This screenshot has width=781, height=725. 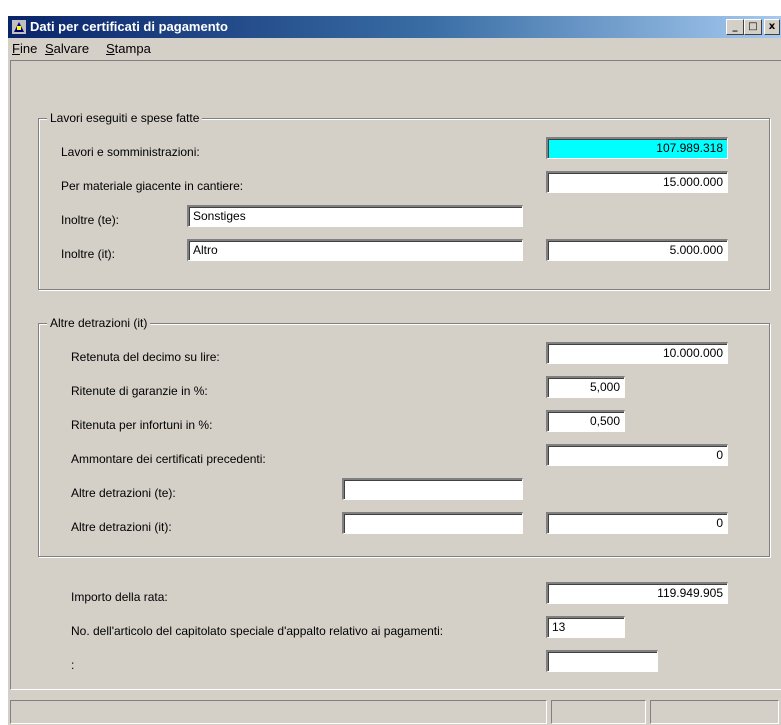 What do you see at coordinates (637, 250) in the screenshot?
I see `inoltre-it-value-field: 5.000.000` at bounding box center [637, 250].